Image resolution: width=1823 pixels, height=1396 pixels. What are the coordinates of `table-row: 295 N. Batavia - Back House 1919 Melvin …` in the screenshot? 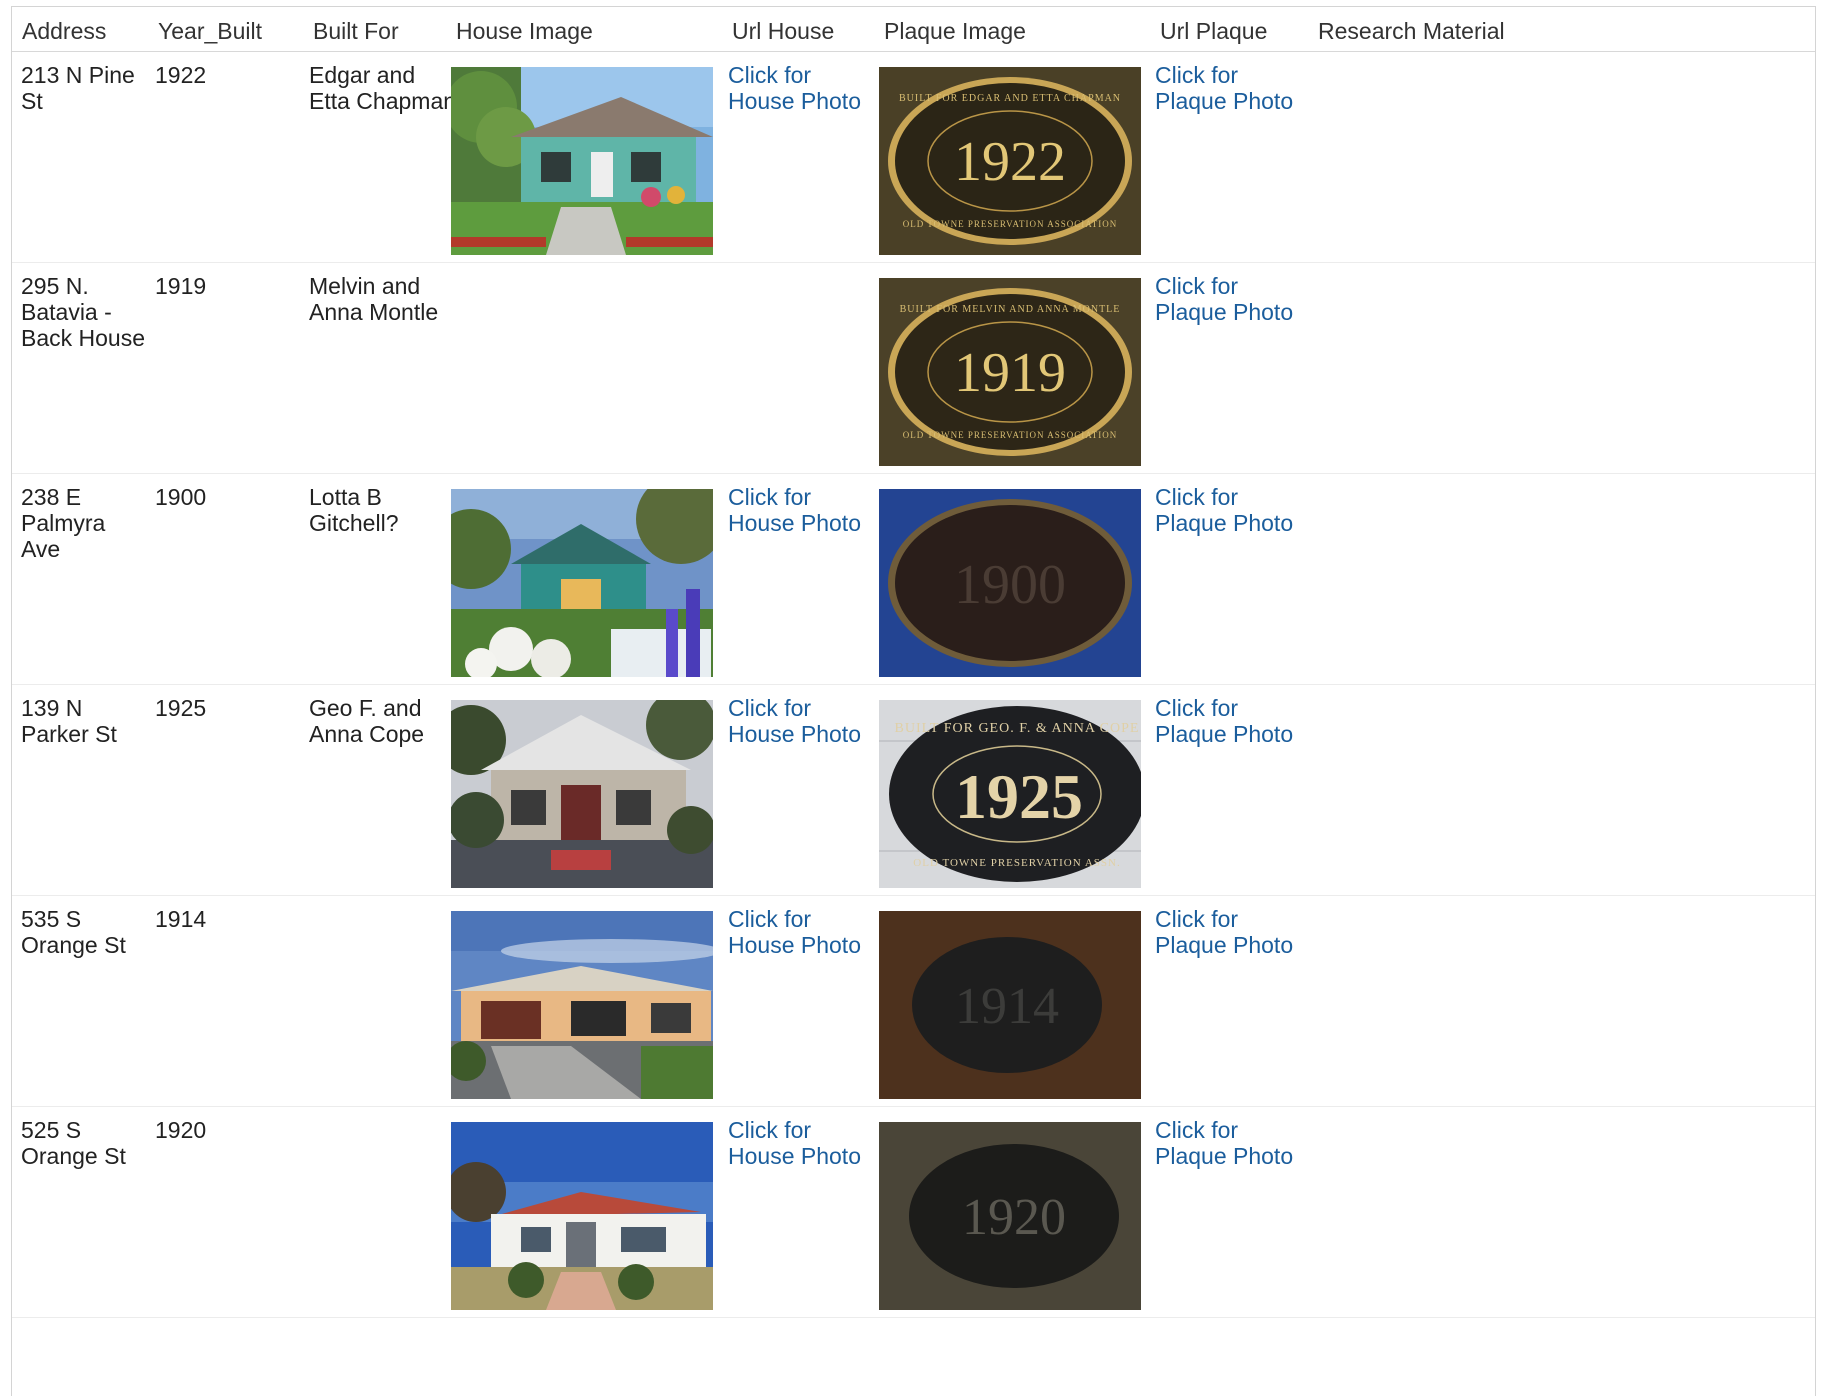 It's located at (913, 369).